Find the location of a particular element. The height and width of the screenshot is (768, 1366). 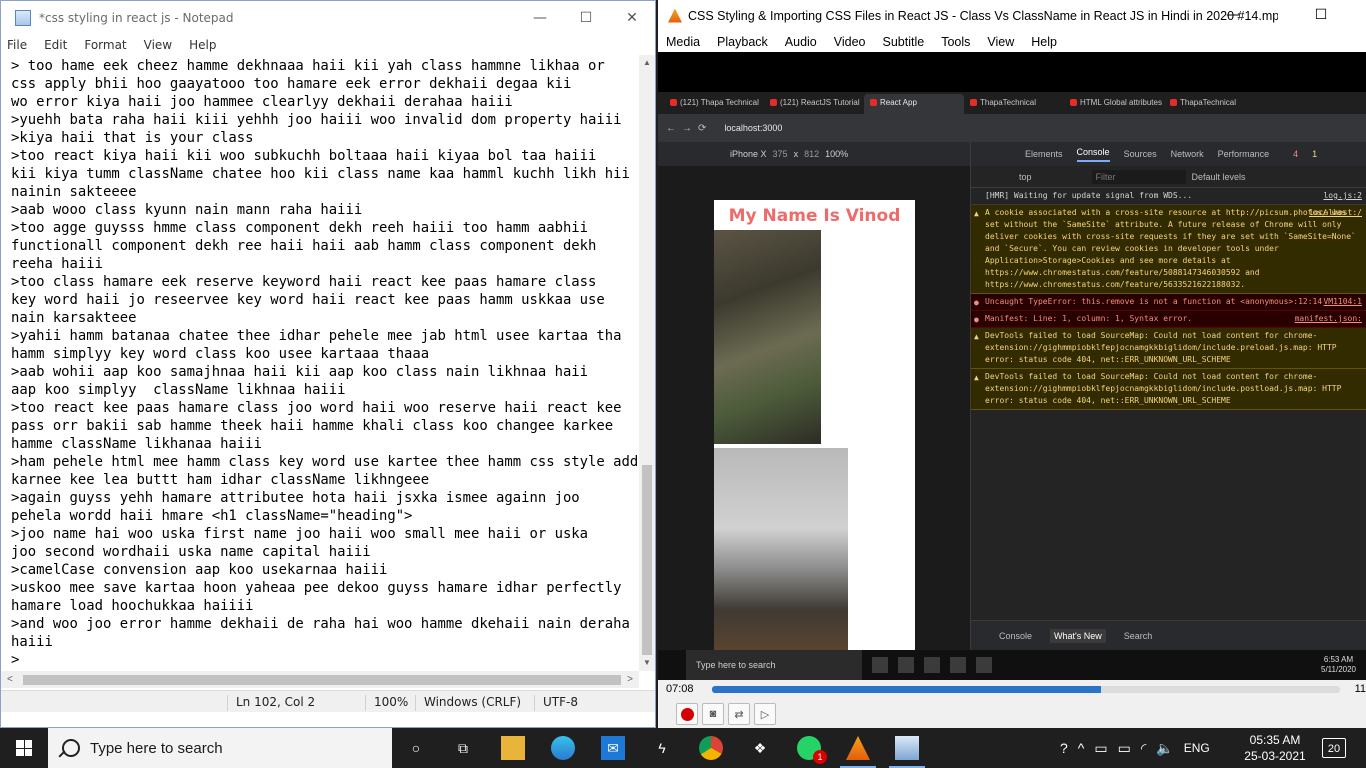

page-heading: My Name Is Vinod is located at coordinates (814, 216).